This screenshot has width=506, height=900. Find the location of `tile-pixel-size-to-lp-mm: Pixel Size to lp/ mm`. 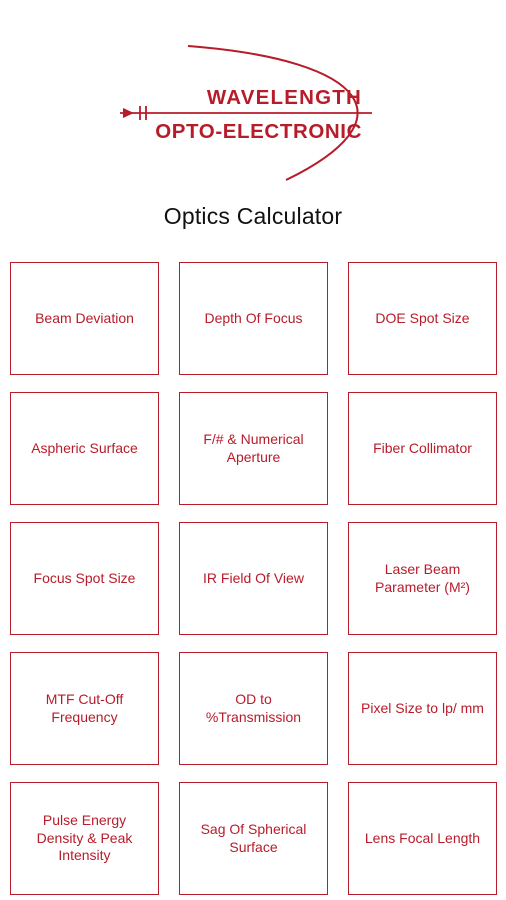

tile-pixel-size-to-lp-mm: Pixel Size to lp/ mm is located at coordinates (422, 708).